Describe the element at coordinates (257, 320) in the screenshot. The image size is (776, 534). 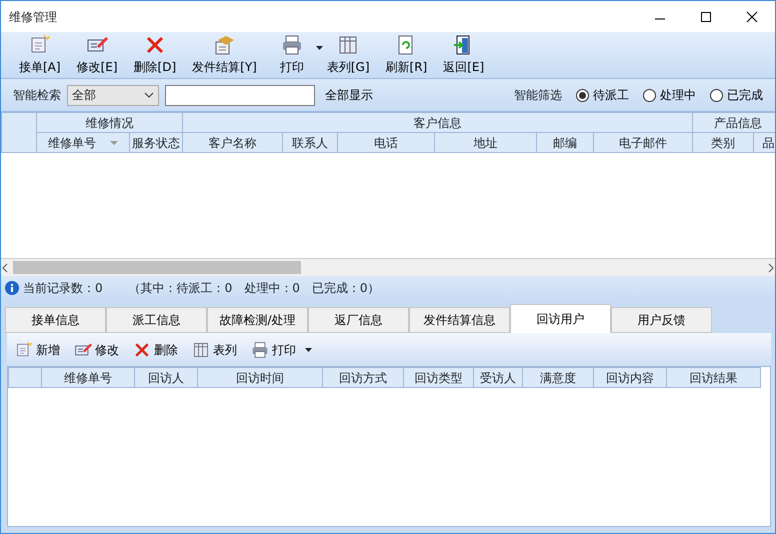
I see `tab: 故障检测/处理` at that location.